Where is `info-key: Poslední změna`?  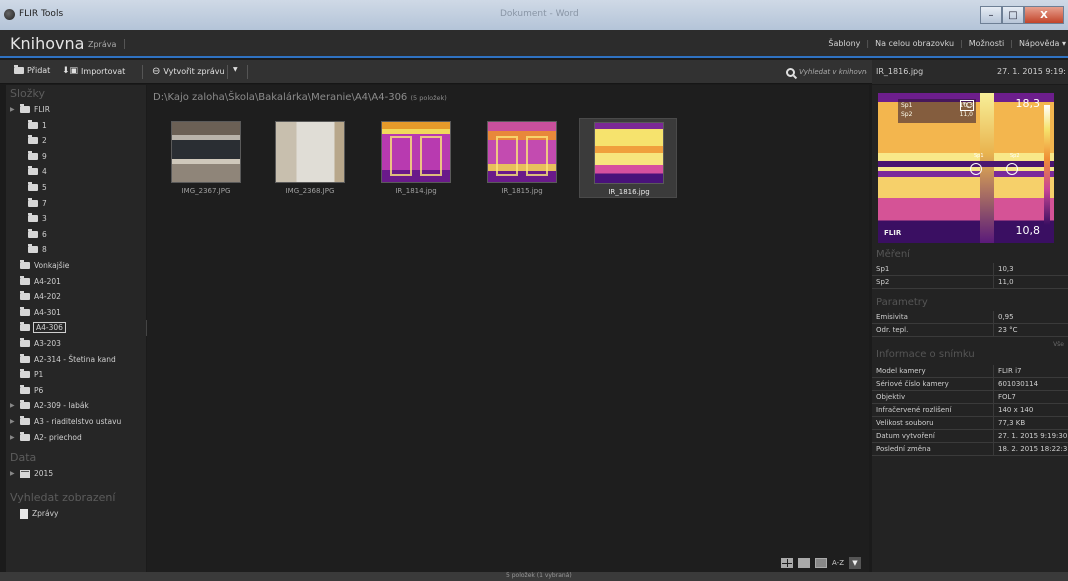 info-key: Poslední změna is located at coordinates (933, 449).